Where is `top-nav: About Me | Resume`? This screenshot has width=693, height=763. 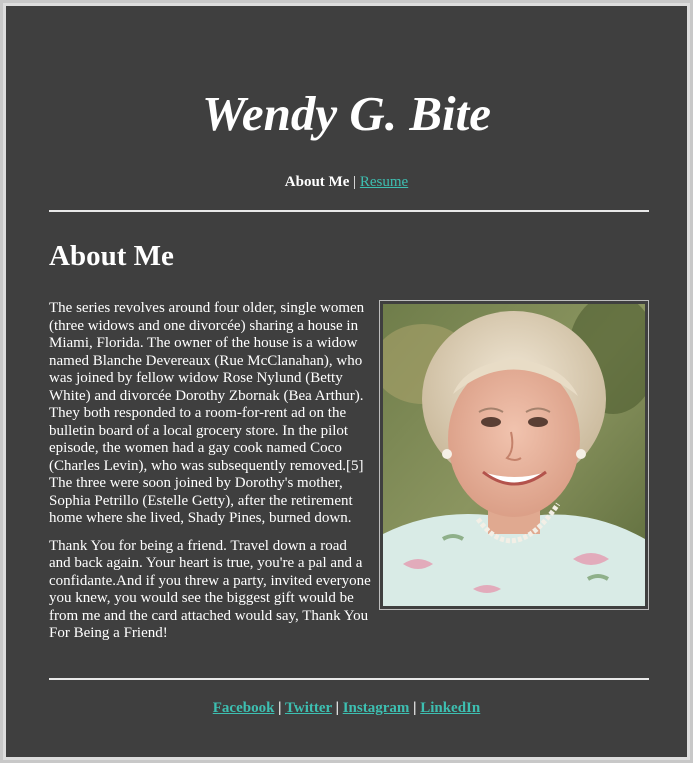
top-nav: About Me | Resume is located at coordinates (346, 182).